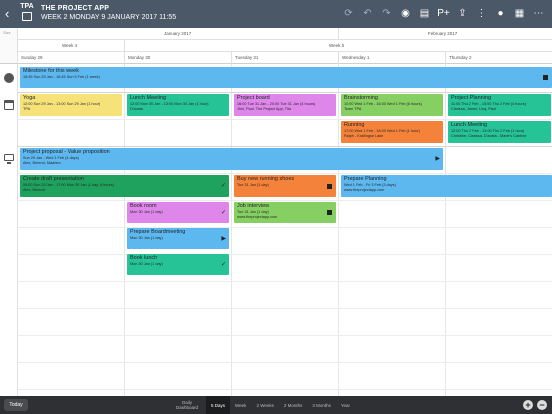 The image size is (552, 414). What do you see at coordinates (109, 17) in the screenshot?
I see `app-subtitle: WEEK 2 MONDAY 9 JANUARY 2017 11:55` at bounding box center [109, 17].